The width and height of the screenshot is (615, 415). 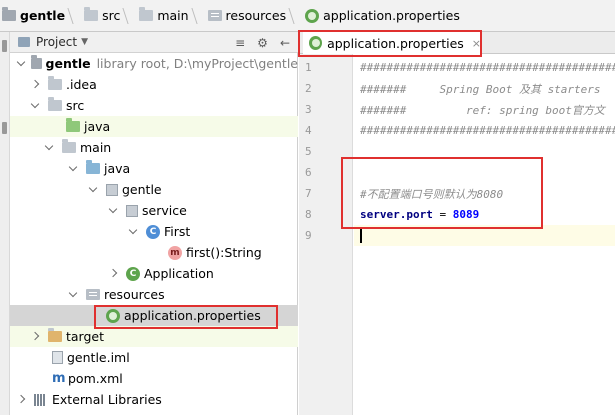 I want to click on project-tool-icon, so click(x=4, y=46).